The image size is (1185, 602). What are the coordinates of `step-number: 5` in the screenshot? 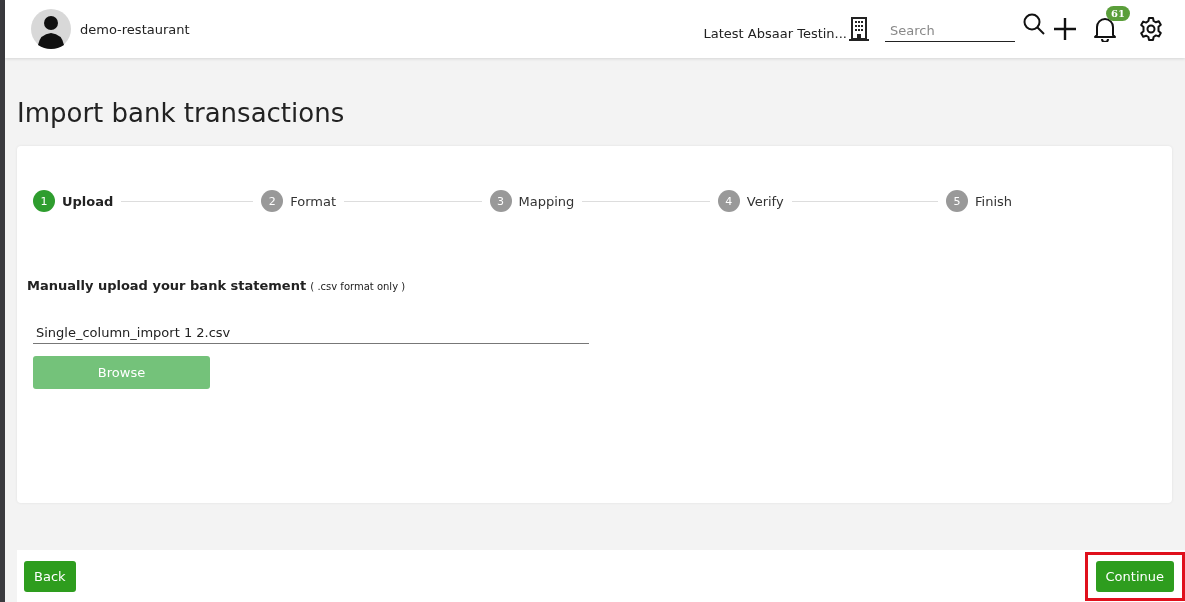 It's located at (957, 201).